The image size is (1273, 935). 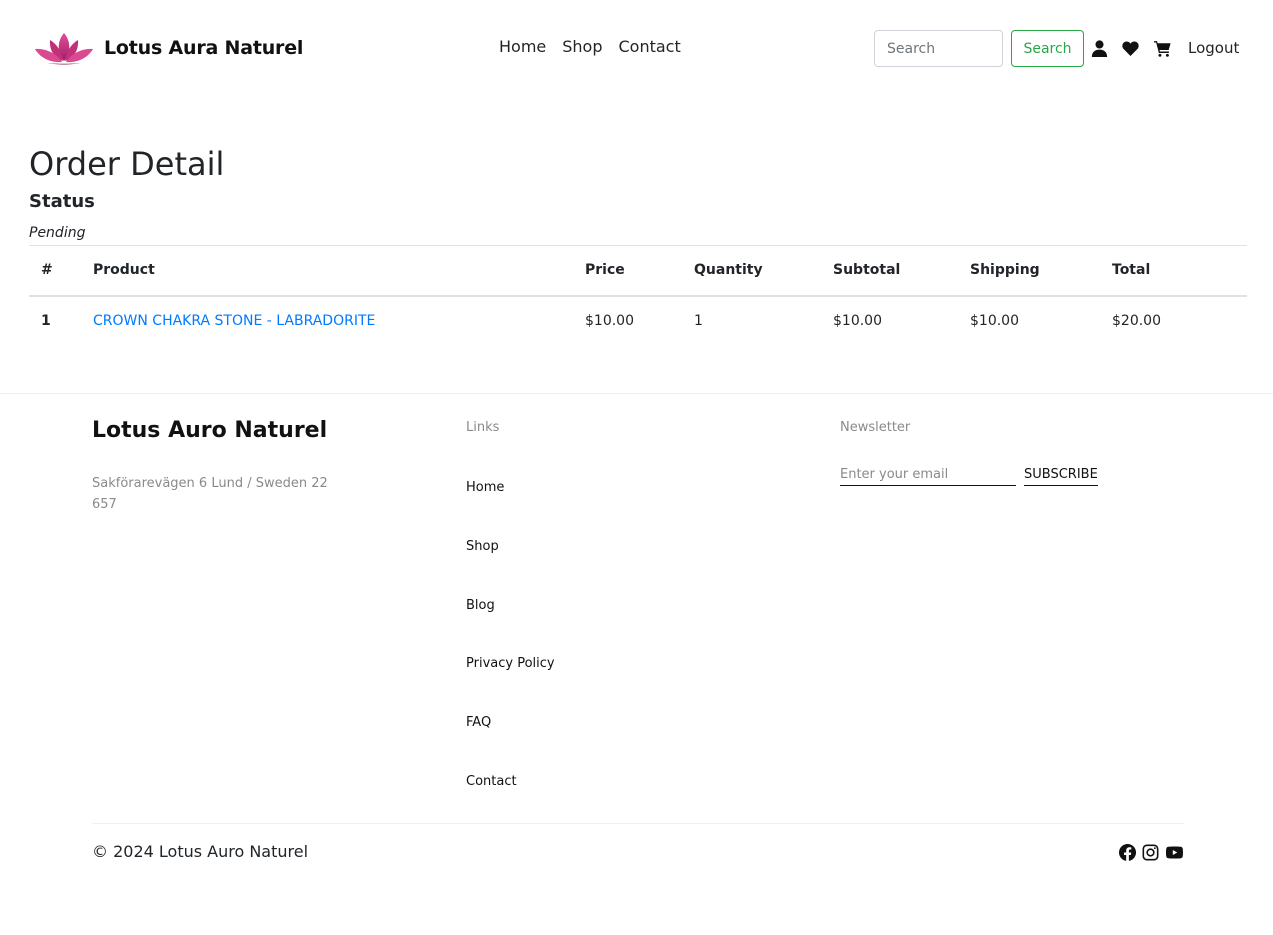 What do you see at coordinates (327, 271) in the screenshot?
I see `column-header-product: Product` at bounding box center [327, 271].